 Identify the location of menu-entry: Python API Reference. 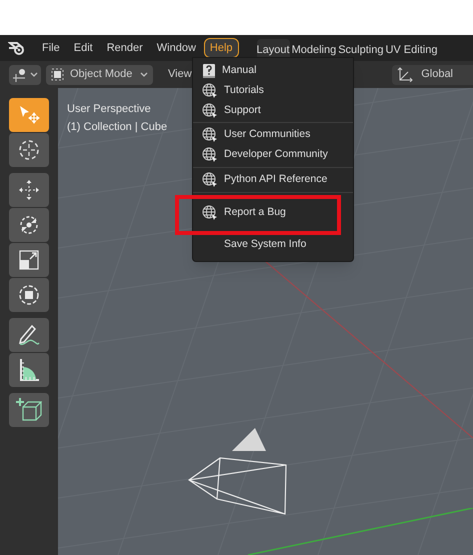
(273, 180).